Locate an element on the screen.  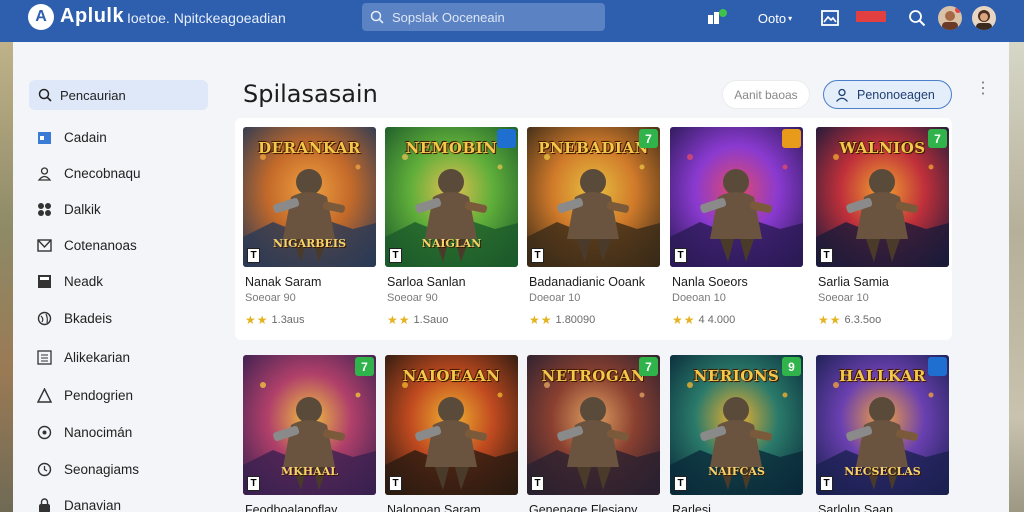
gallery-icon is located at coordinates (830, 18).